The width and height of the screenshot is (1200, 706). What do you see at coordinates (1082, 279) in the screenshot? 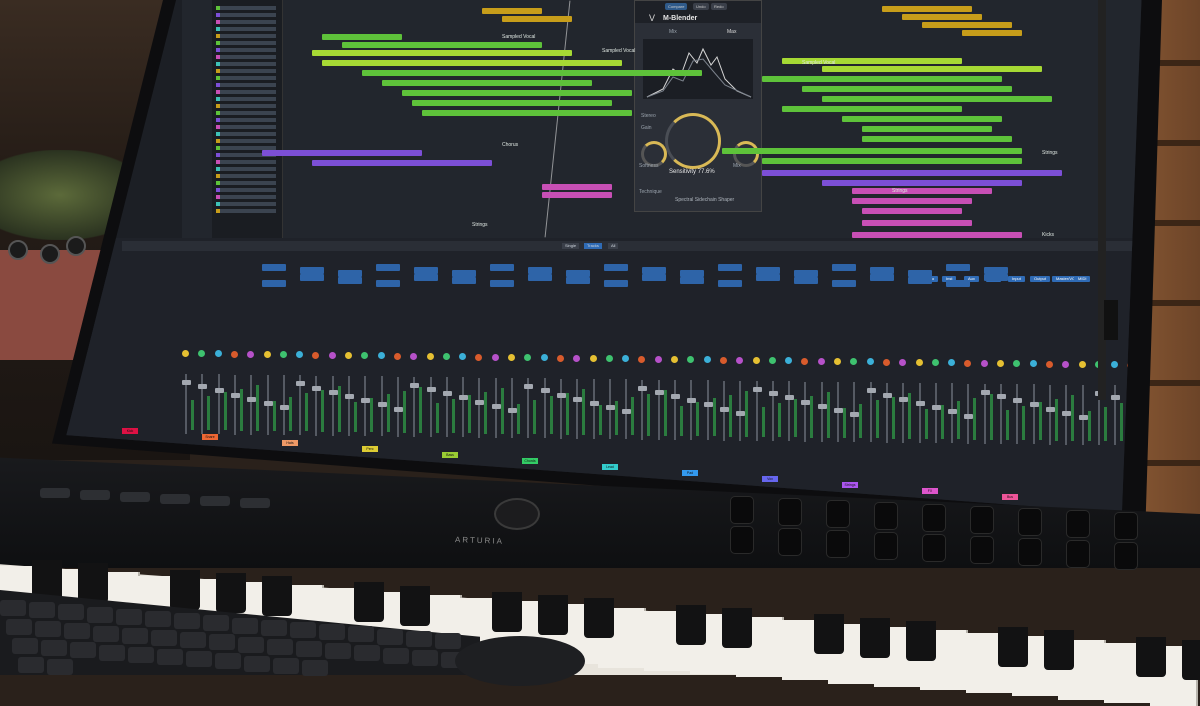
I see `view-midi-button: MIDI` at bounding box center [1082, 279].